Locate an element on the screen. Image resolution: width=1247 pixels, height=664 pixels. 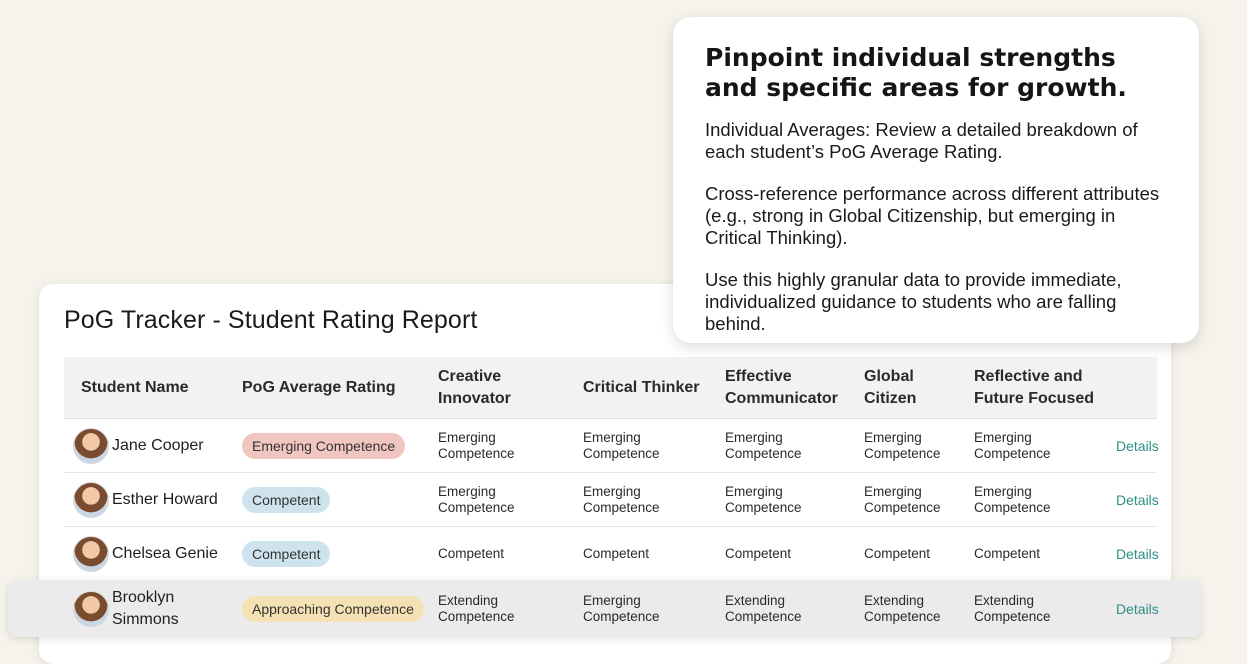
effective-communicator-value: Competent is located at coordinates (758, 553).